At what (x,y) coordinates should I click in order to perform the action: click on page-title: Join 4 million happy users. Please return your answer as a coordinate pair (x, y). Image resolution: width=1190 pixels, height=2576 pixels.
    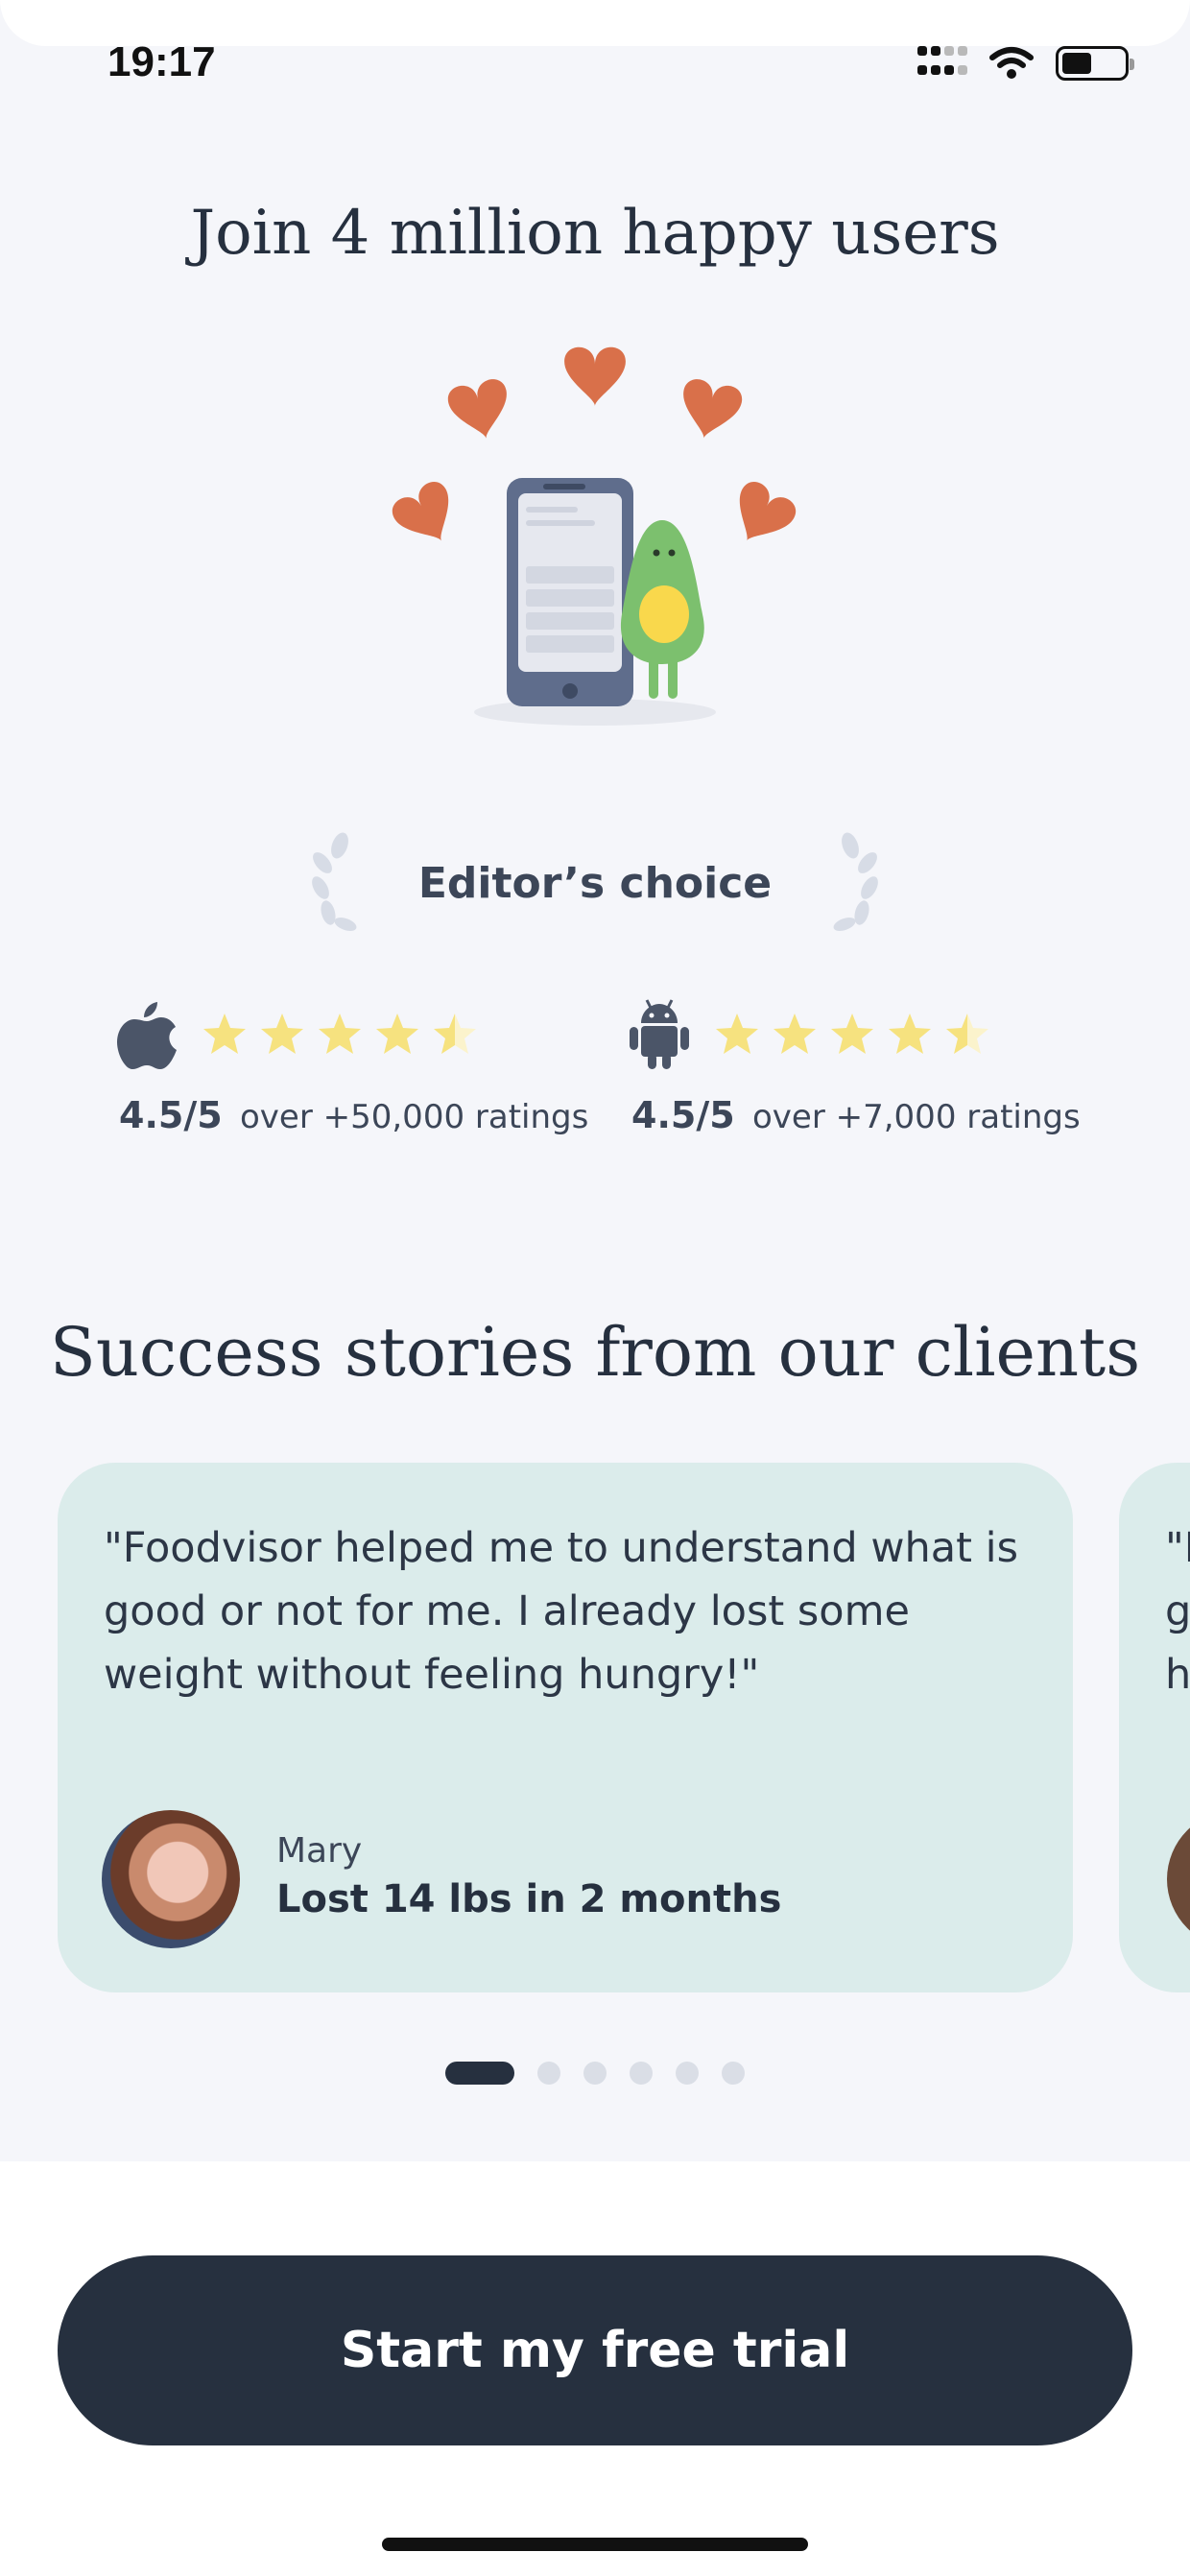
    Looking at the image, I should click on (595, 233).